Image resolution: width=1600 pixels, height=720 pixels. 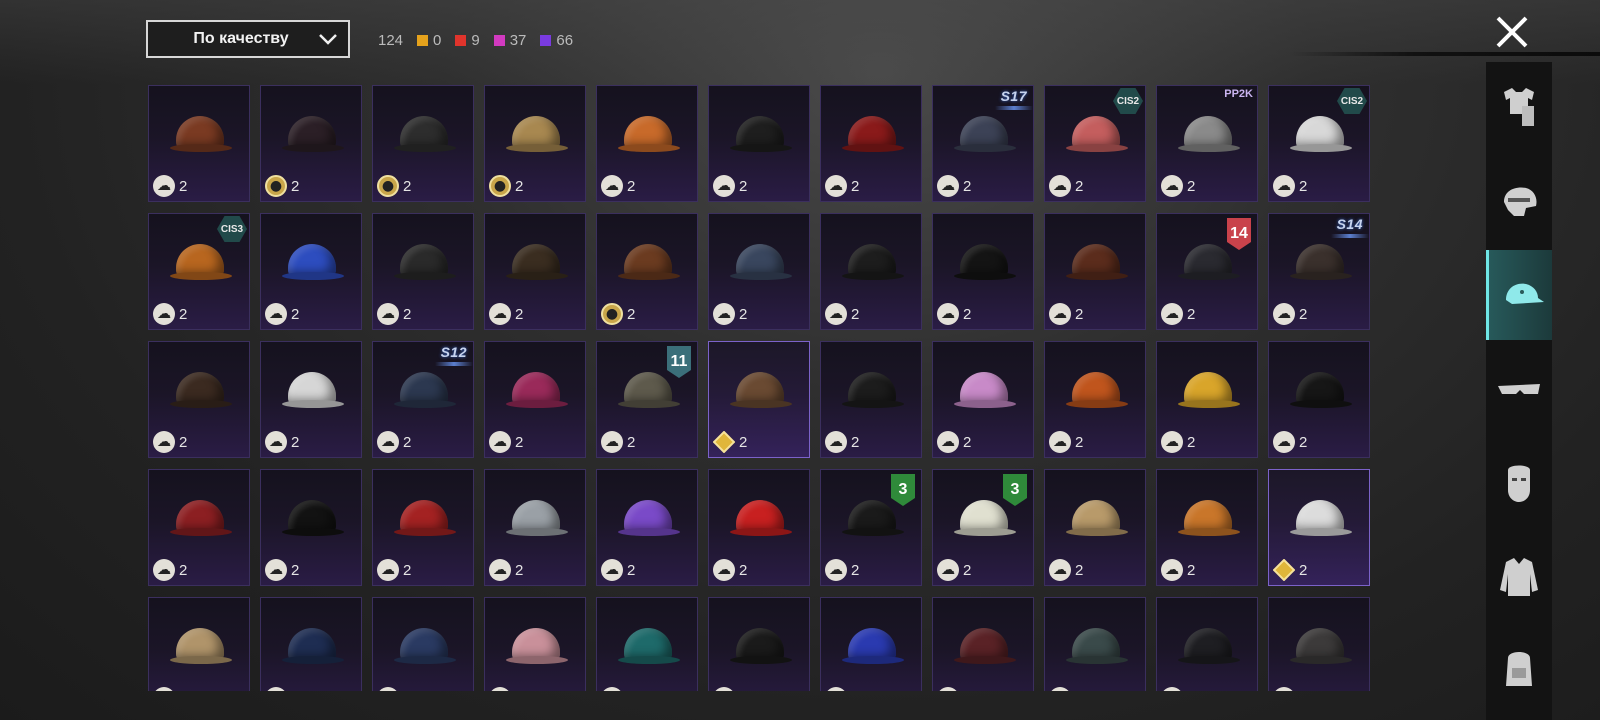 I want to click on sidebar-item-headwear, so click(x=1519, y=295).